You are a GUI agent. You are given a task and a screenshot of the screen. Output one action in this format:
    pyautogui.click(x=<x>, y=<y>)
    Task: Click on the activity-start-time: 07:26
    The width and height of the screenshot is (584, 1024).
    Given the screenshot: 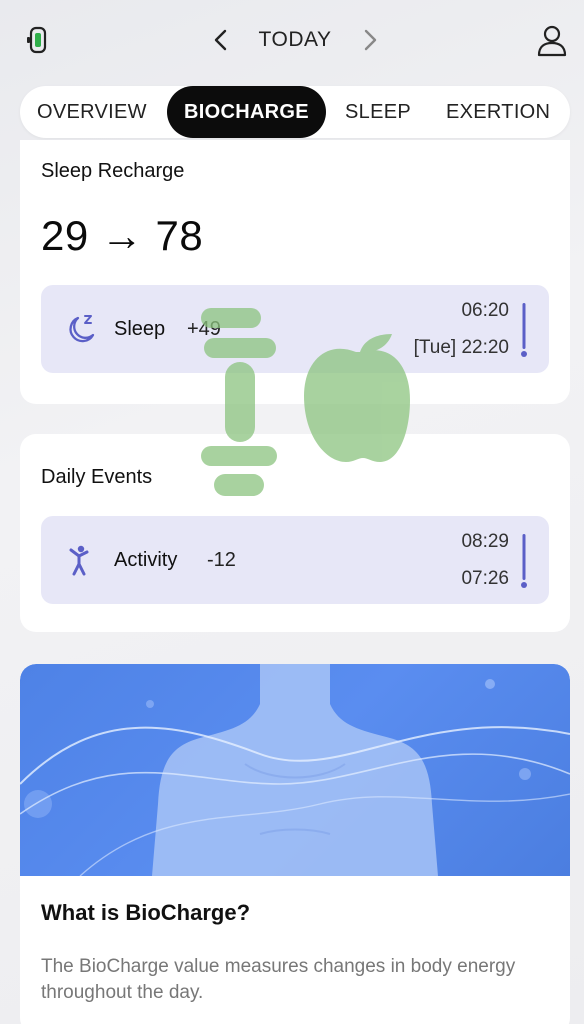 What is the action you would take?
    pyautogui.click(x=485, y=578)
    